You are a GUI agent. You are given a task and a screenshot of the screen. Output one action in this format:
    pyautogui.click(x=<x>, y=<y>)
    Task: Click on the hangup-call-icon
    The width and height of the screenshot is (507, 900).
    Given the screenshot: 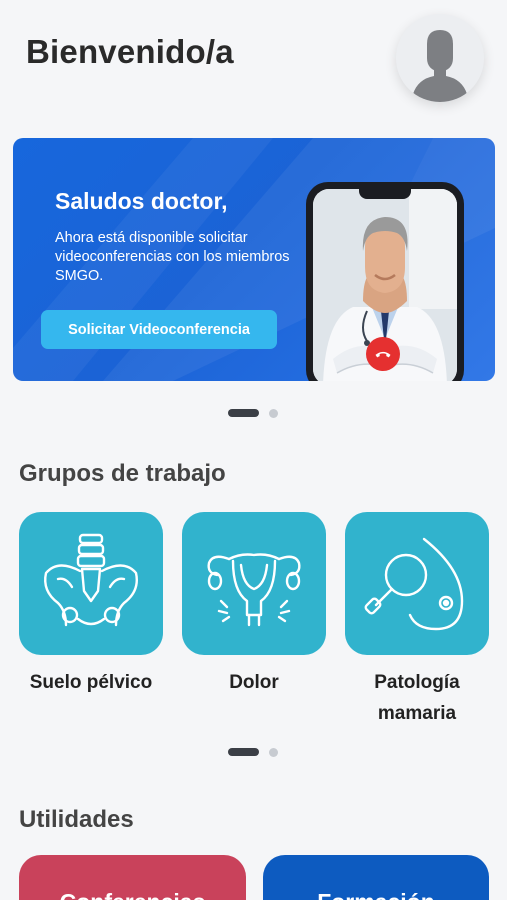 What is the action you would take?
    pyautogui.click(x=383, y=354)
    